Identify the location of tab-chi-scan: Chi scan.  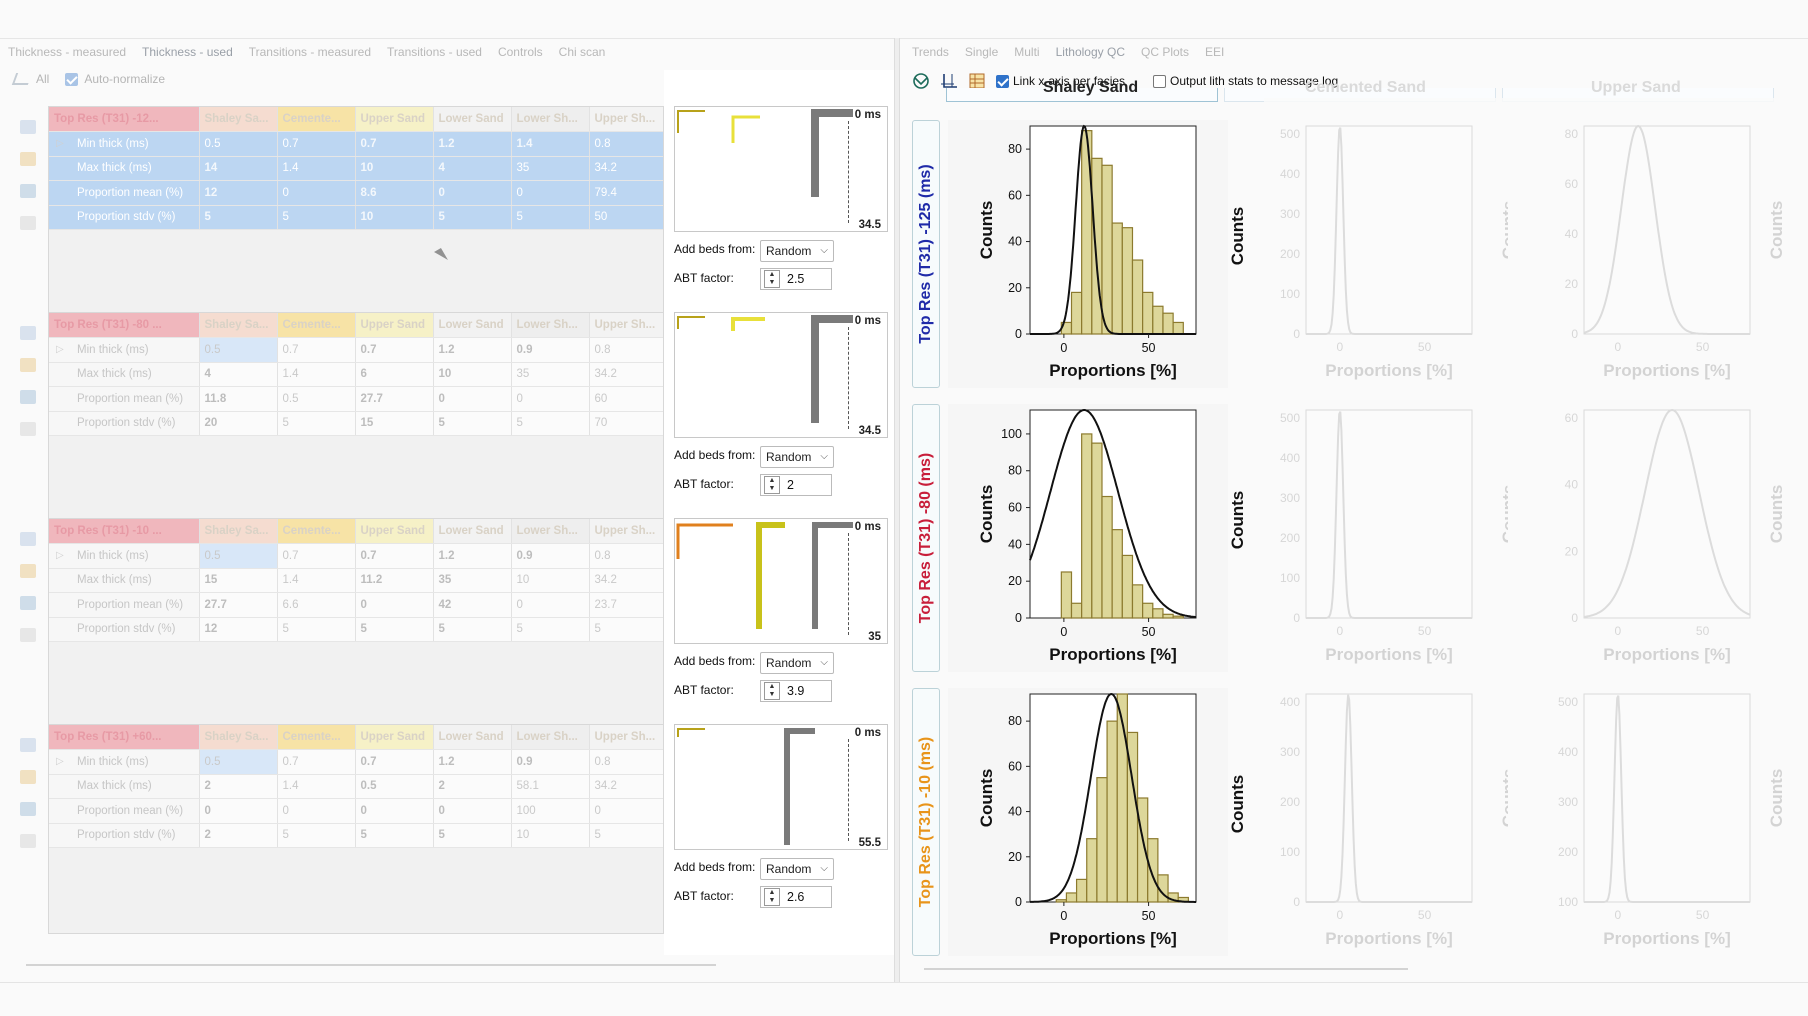
(582, 52).